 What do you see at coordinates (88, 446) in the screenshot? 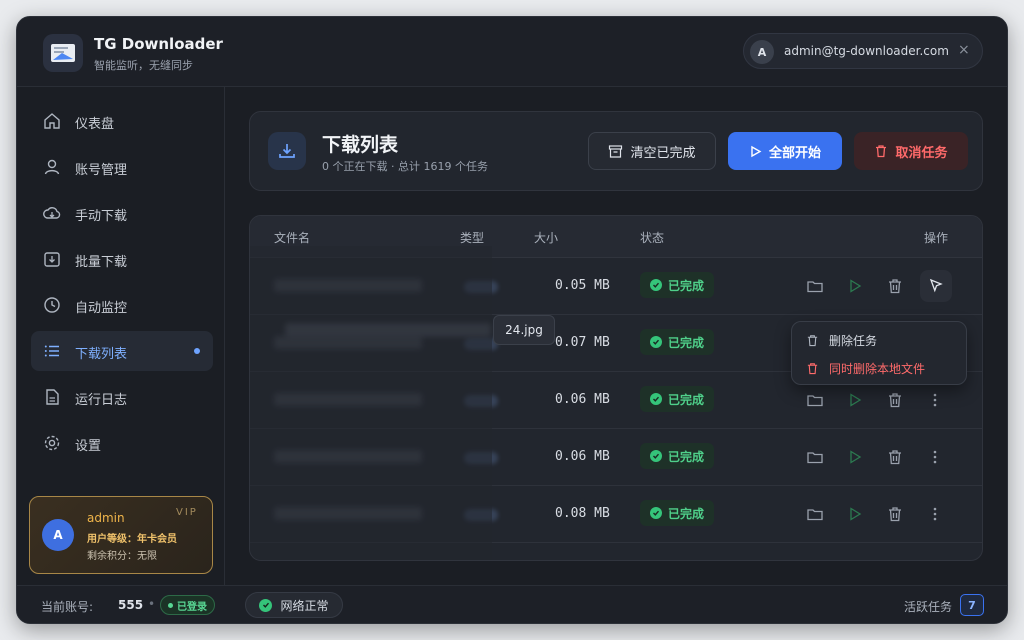
I see `sidebar-item-label: 设置` at bounding box center [88, 446].